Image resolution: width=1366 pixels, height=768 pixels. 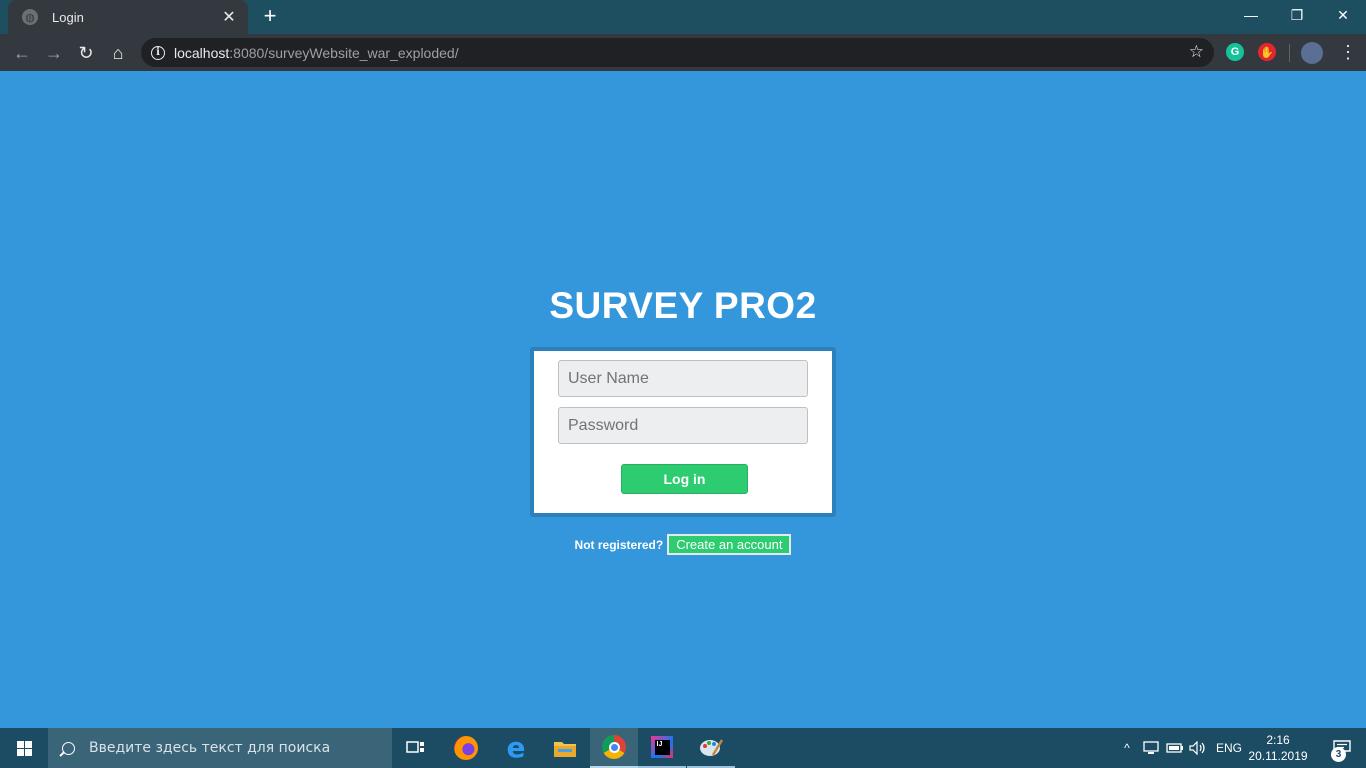 What do you see at coordinates (684, 479) in the screenshot?
I see `login-button: Log in` at bounding box center [684, 479].